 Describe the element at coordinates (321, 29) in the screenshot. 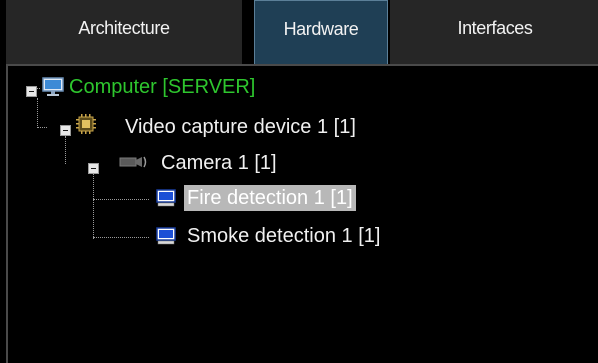

I see `tab-hardware-label: Hardware` at that location.